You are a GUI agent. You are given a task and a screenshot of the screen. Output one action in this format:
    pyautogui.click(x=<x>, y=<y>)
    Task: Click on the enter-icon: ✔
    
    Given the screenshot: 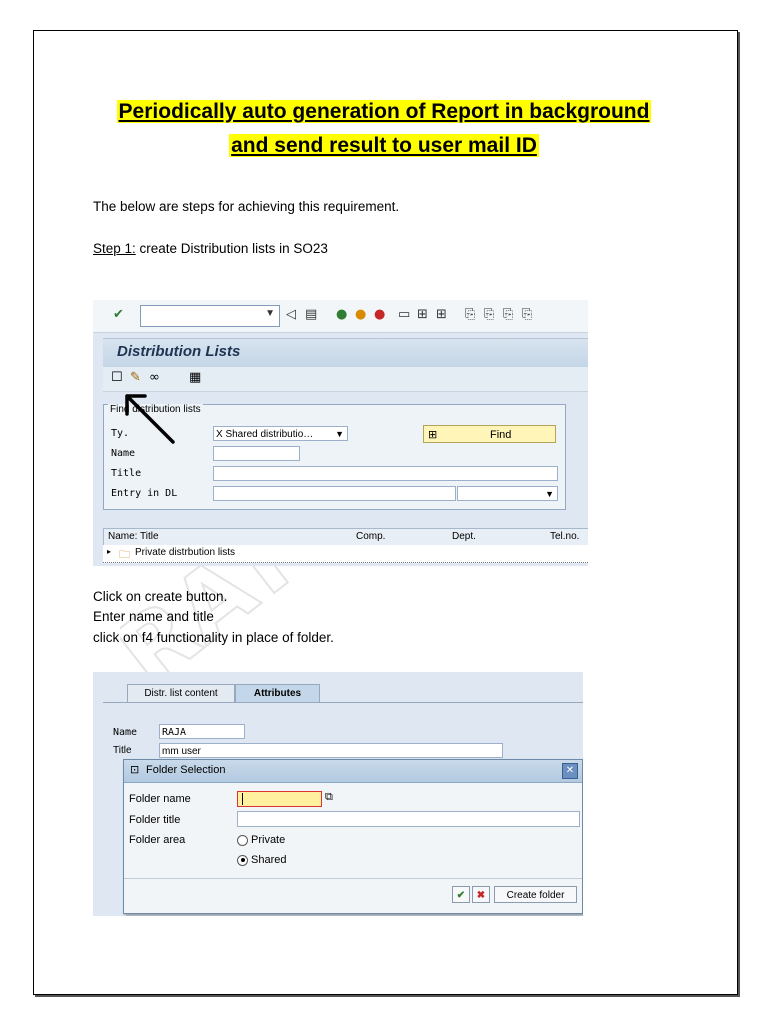 What is the action you would take?
    pyautogui.click(x=118, y=314)
    